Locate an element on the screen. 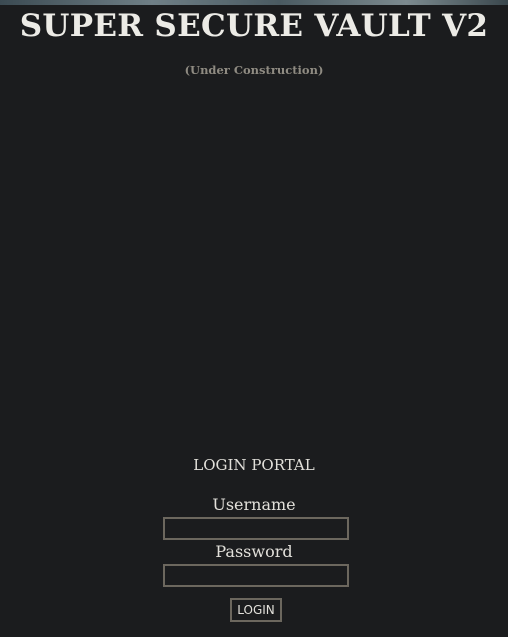 Image resolution: width=508 pixels, height=637 pixels. top-banner-strip is located at coordinates (254, 2).